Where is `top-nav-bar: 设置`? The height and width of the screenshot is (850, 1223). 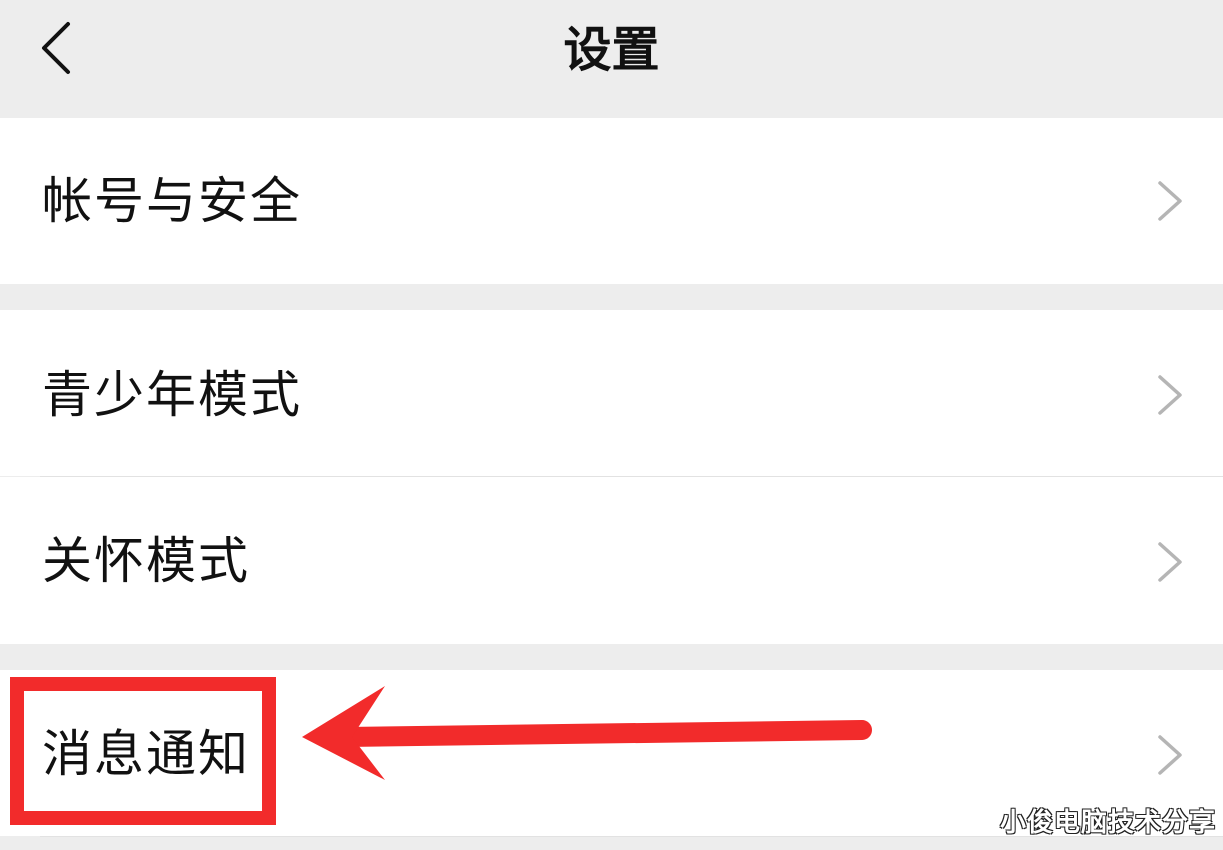
top-nav-bar: 设置 is located at coordinates (611, 59).